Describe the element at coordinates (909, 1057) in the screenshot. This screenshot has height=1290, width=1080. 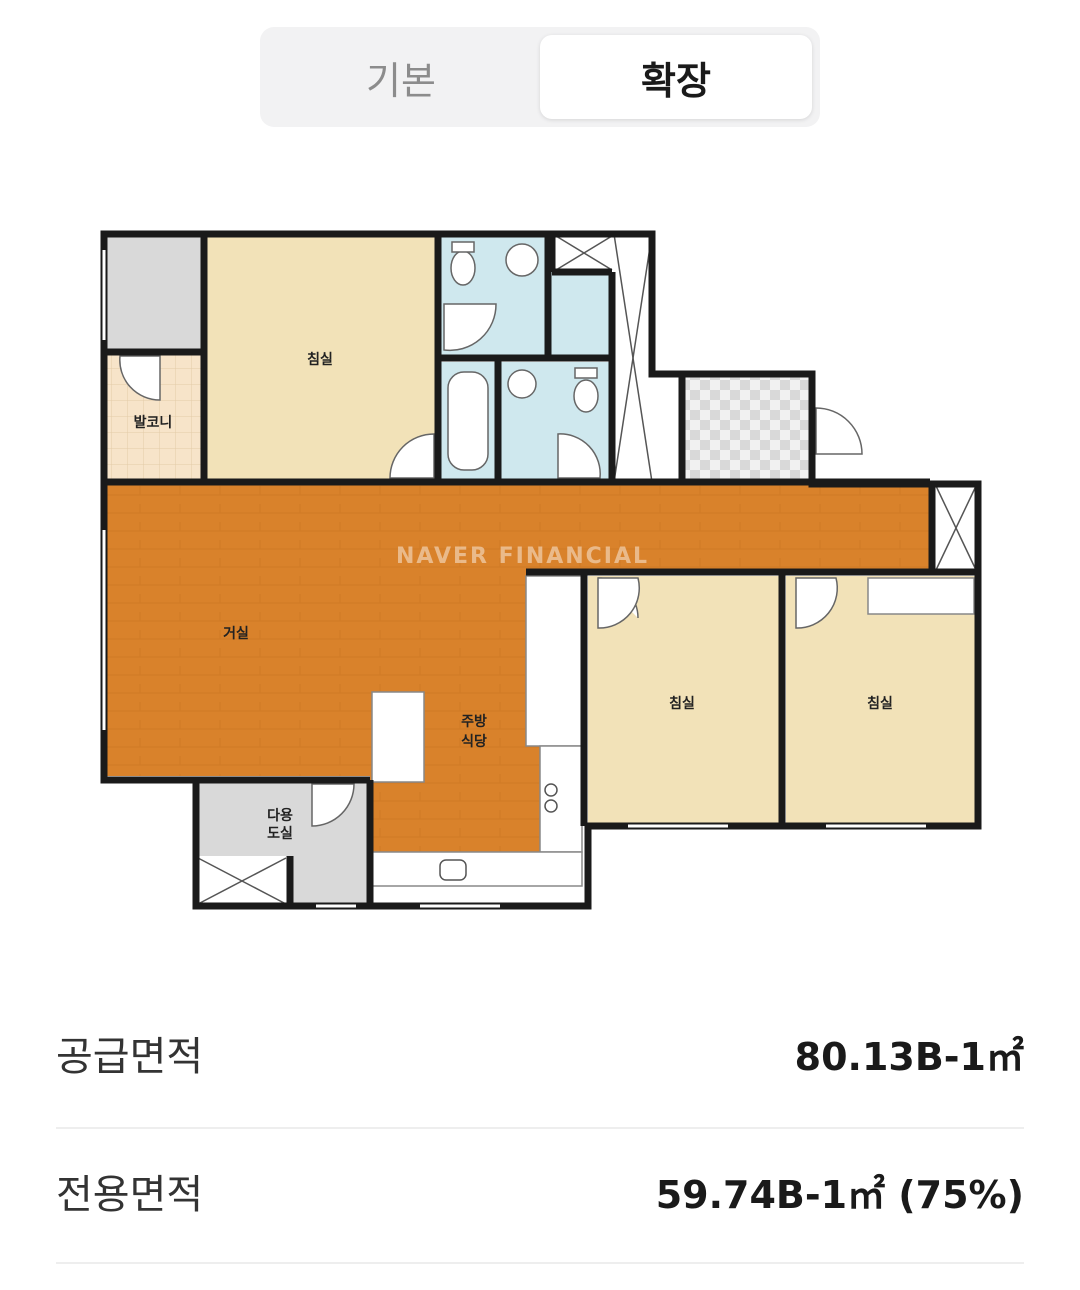
I see `supply-area-value: 80.13B-1㎡` at that location.